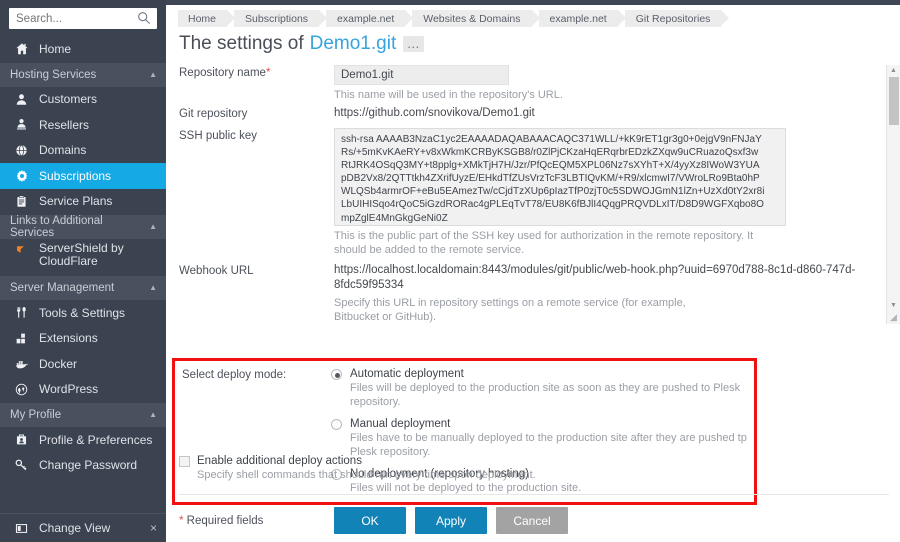 The width and height of the screenshot is (900, 542). What do you see at coordinates (83, 74) in the screenshot?
I see `sidebar-group-hosting-services: Hosting Services ▲` at bounding box center [83, 74].